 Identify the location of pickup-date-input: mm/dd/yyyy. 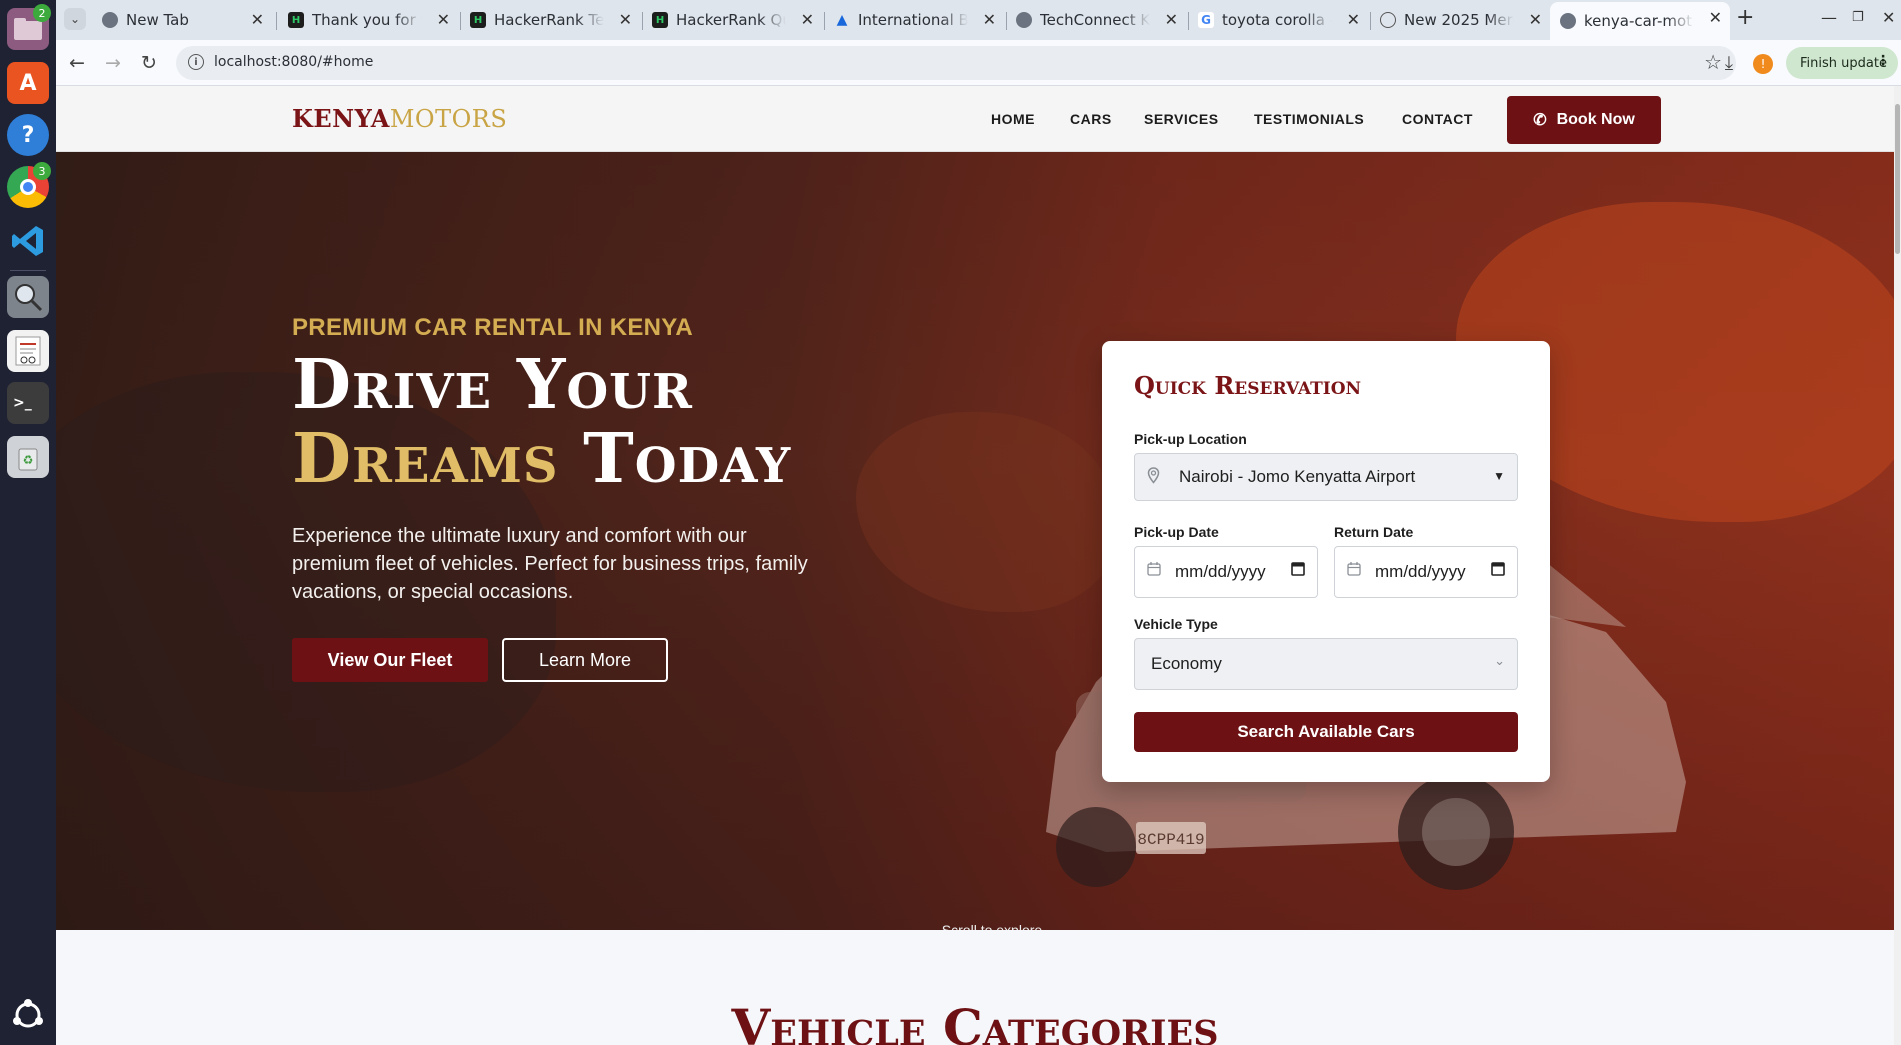
(1226, 572).